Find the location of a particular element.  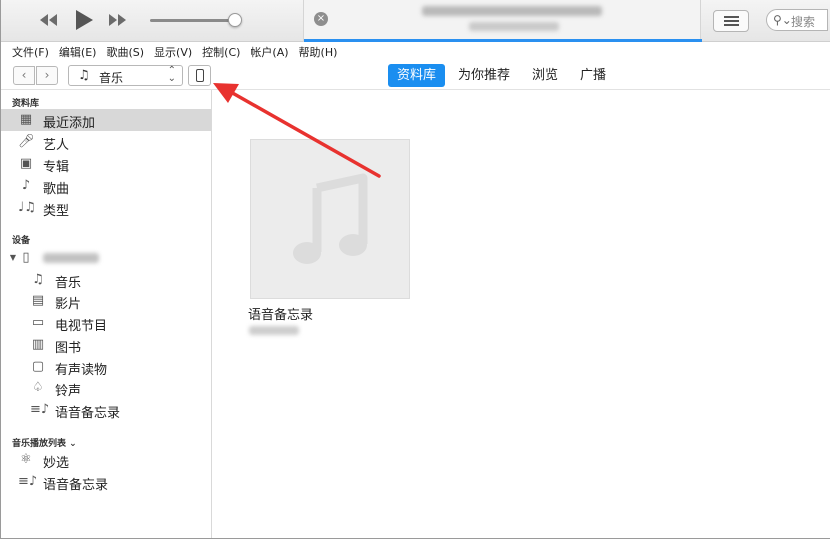

close-icon: × is located at coordinates (321, 19).